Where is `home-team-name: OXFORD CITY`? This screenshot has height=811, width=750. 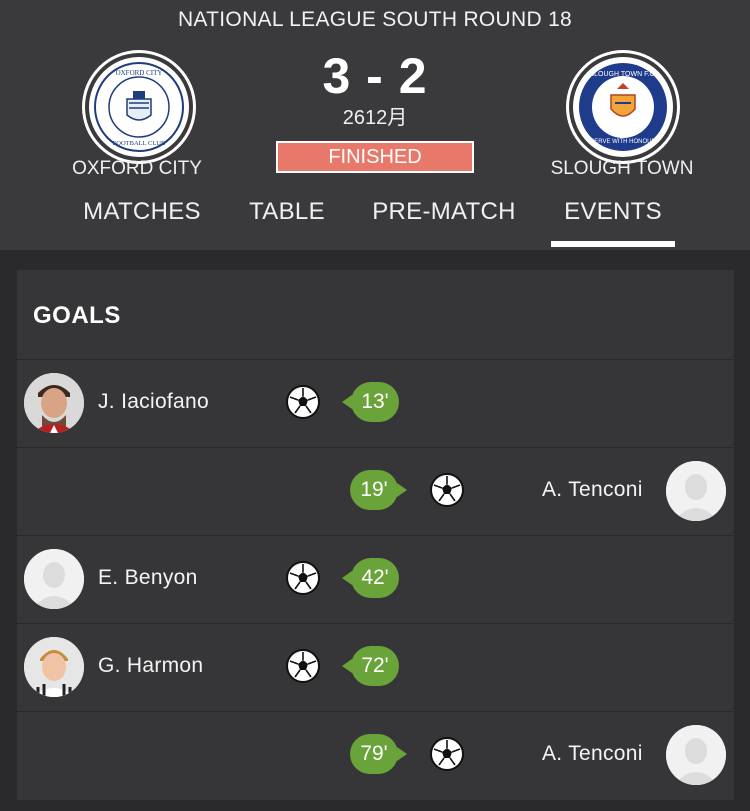
home-team-name: OXFORD CITY is located at coordinates (137, 169).